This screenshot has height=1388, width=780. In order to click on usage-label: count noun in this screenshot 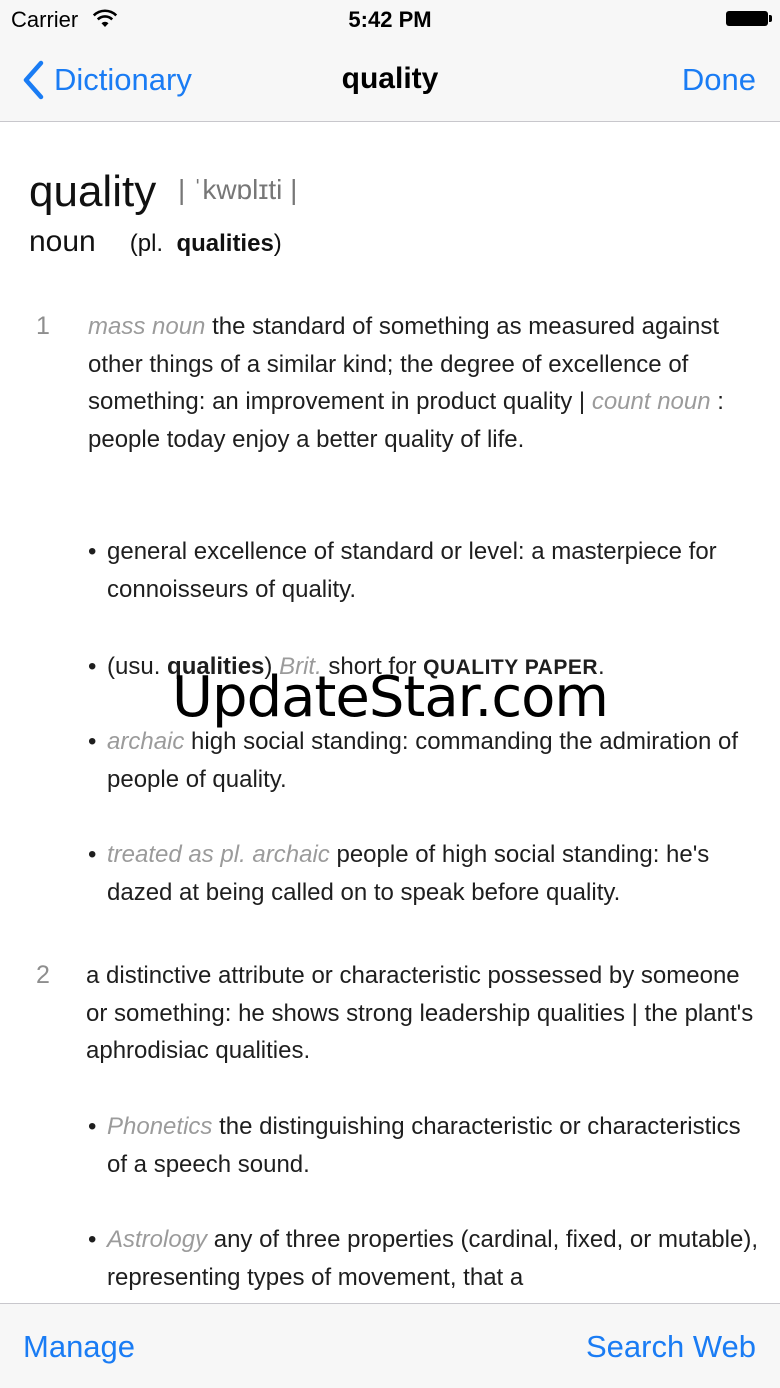, I will do `click(651, 402)`.